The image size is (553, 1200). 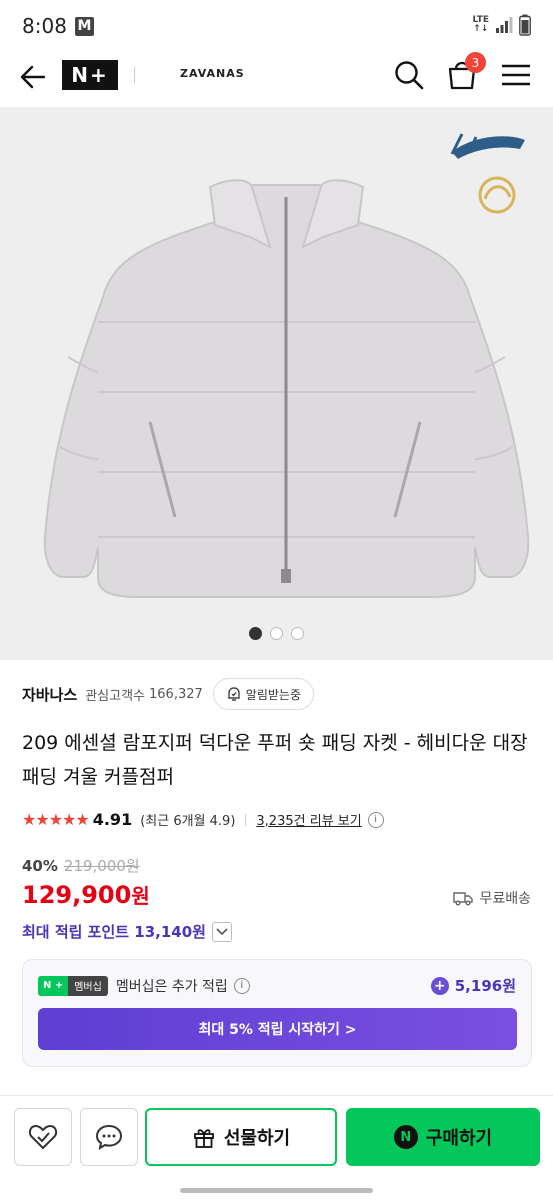 What do you see at coordinates (497, 195) in the screenshot?
I see `gold-emblem-logo` at bounding box center [497, 195].